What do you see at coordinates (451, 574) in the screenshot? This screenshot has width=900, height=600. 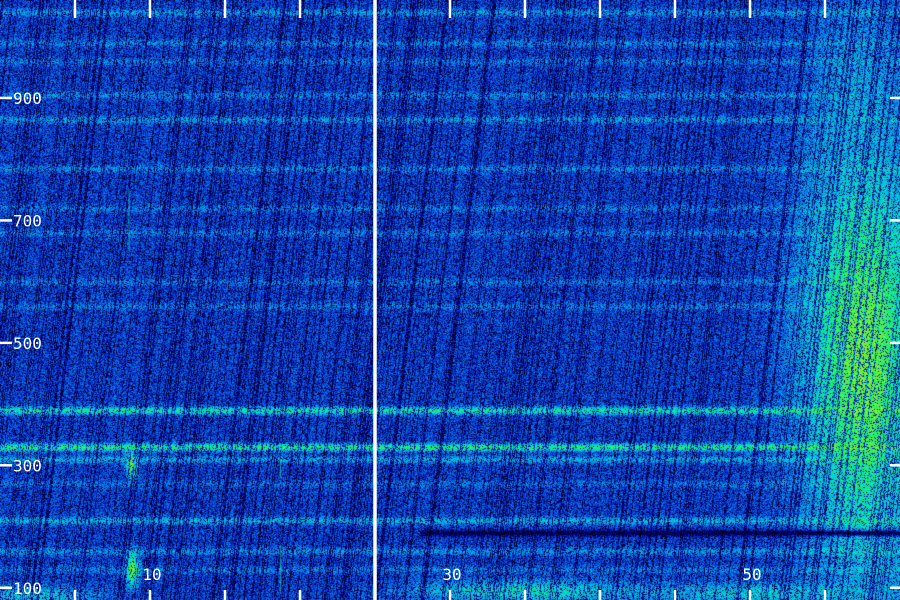 I see `x-tick-label: 30` at bounding box center [451, 574].